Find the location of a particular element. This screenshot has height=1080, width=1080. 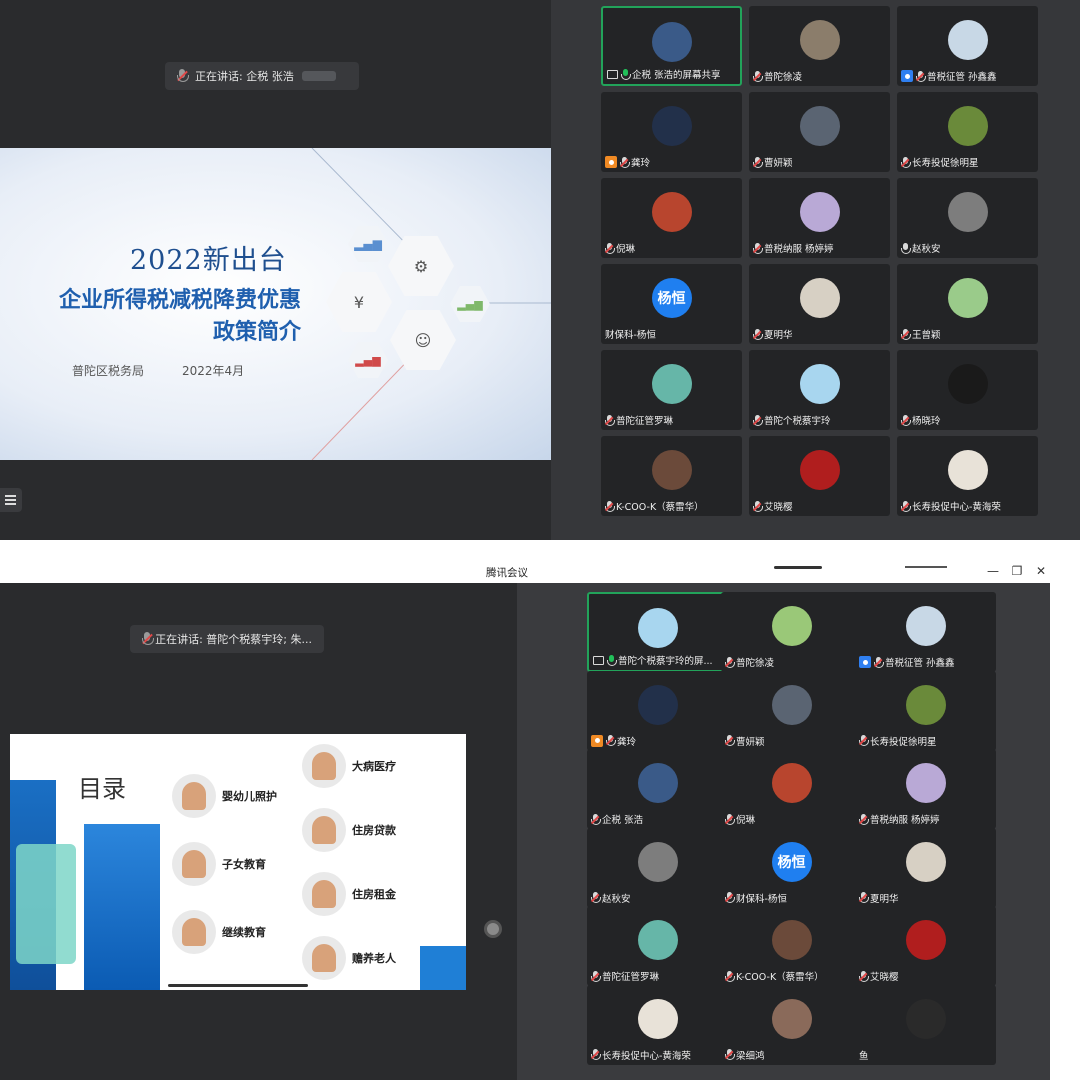

blurred-strip is located at coordinates (798, 567).